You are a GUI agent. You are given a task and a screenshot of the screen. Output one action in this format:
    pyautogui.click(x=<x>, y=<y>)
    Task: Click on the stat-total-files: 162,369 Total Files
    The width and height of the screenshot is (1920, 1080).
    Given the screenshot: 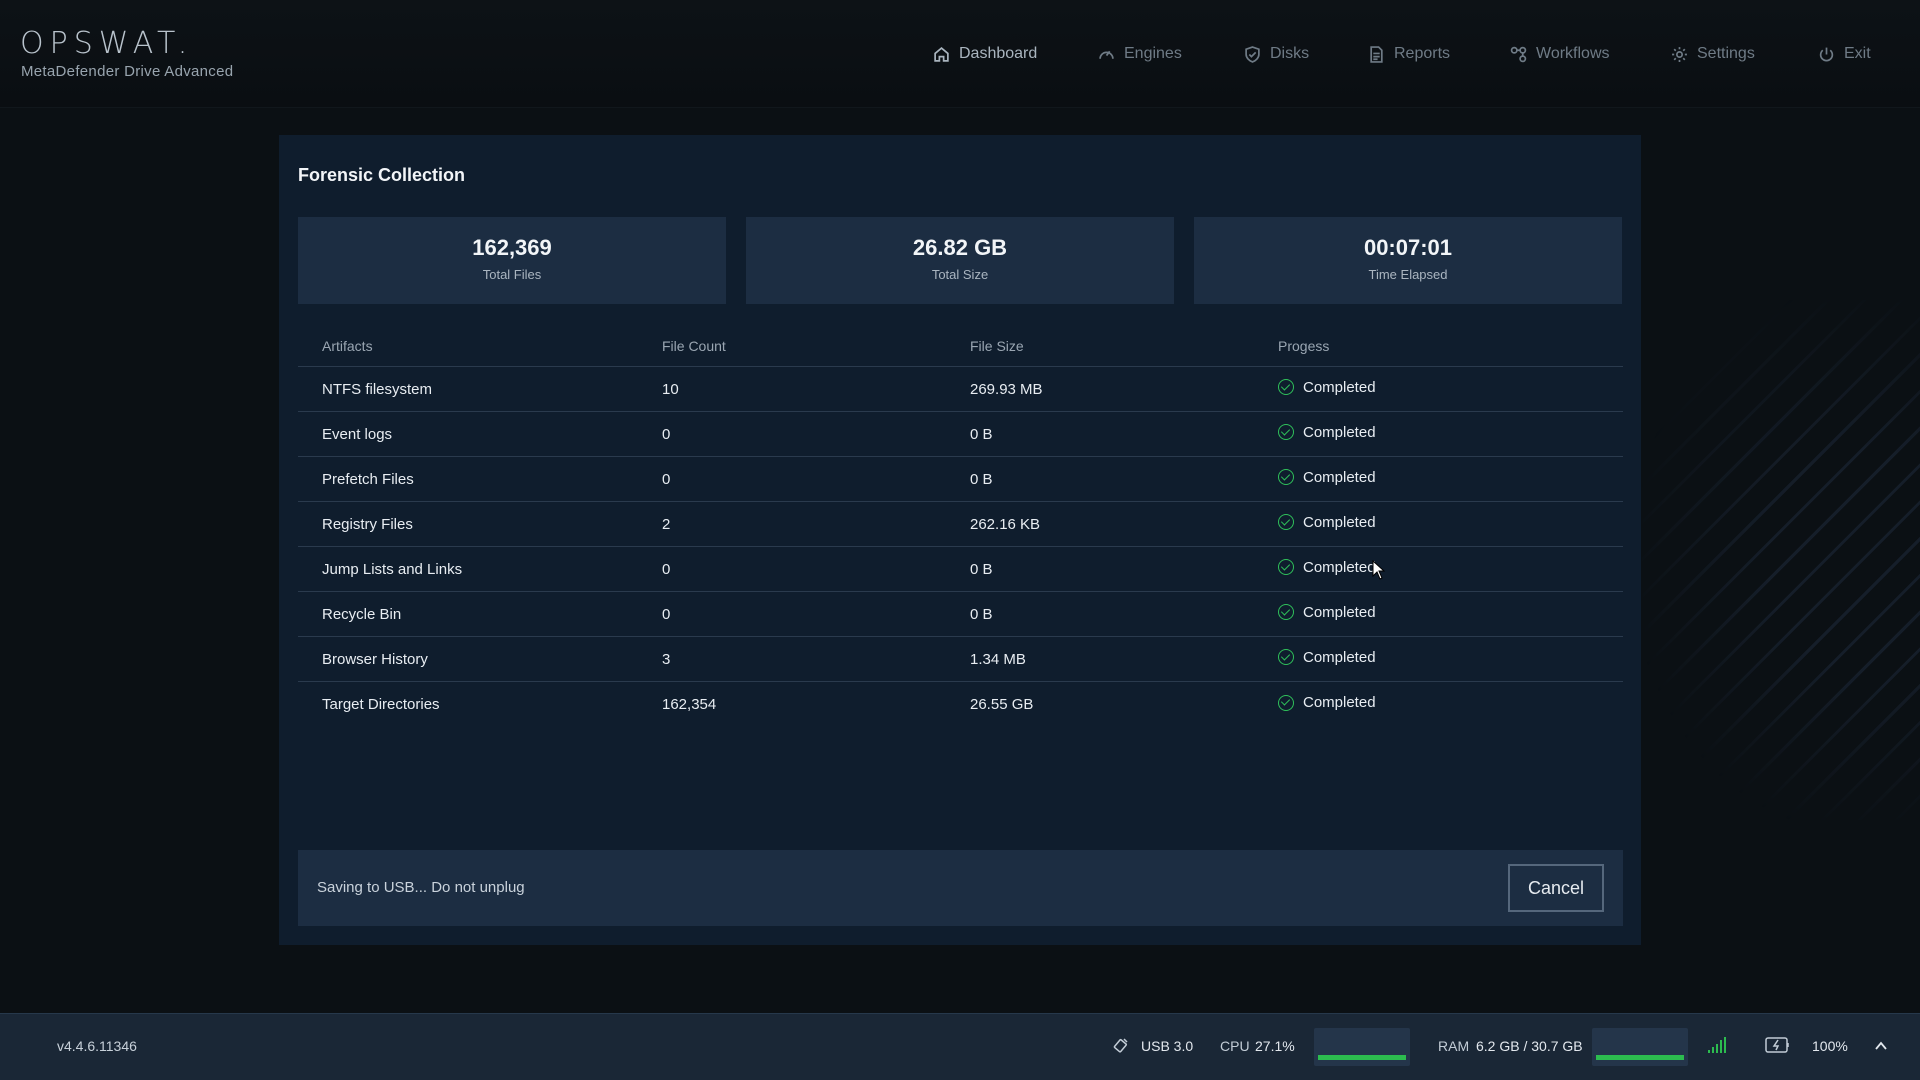 What is the action you would take?
    pyautogui.click(x=512, y=260)
    